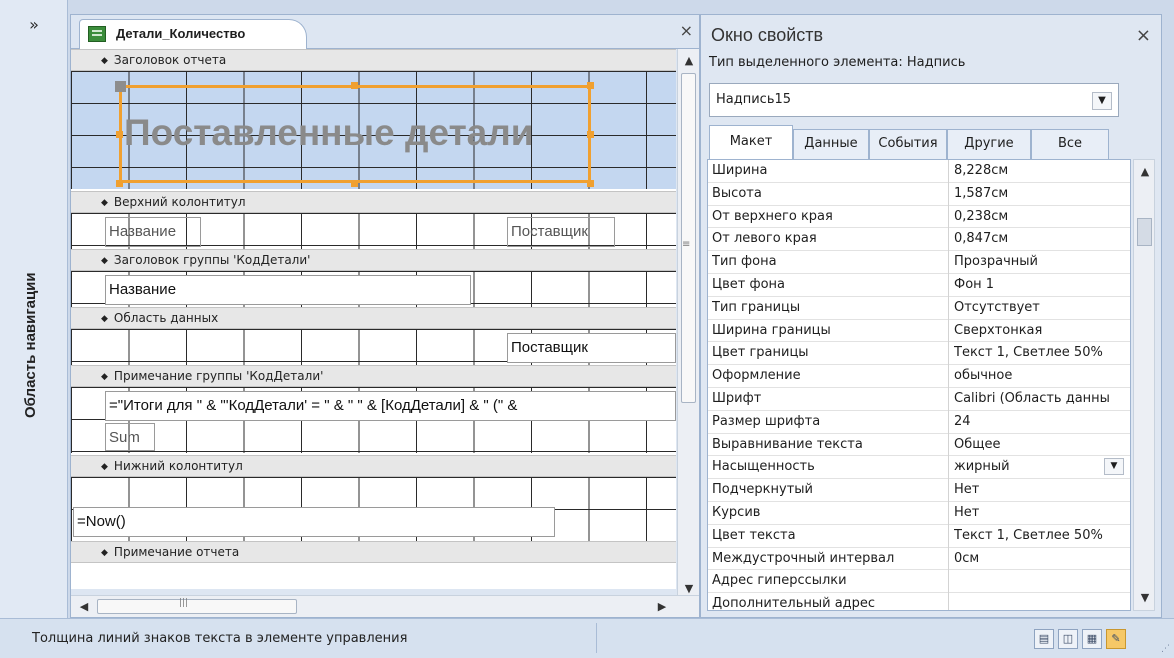 The height and width of the screenshot is (658, 1174). Describe the element at coordinates (373, 260) in the screenshot. I see `band-group-header: Заголовок группы 'КодДетали'` at that location.